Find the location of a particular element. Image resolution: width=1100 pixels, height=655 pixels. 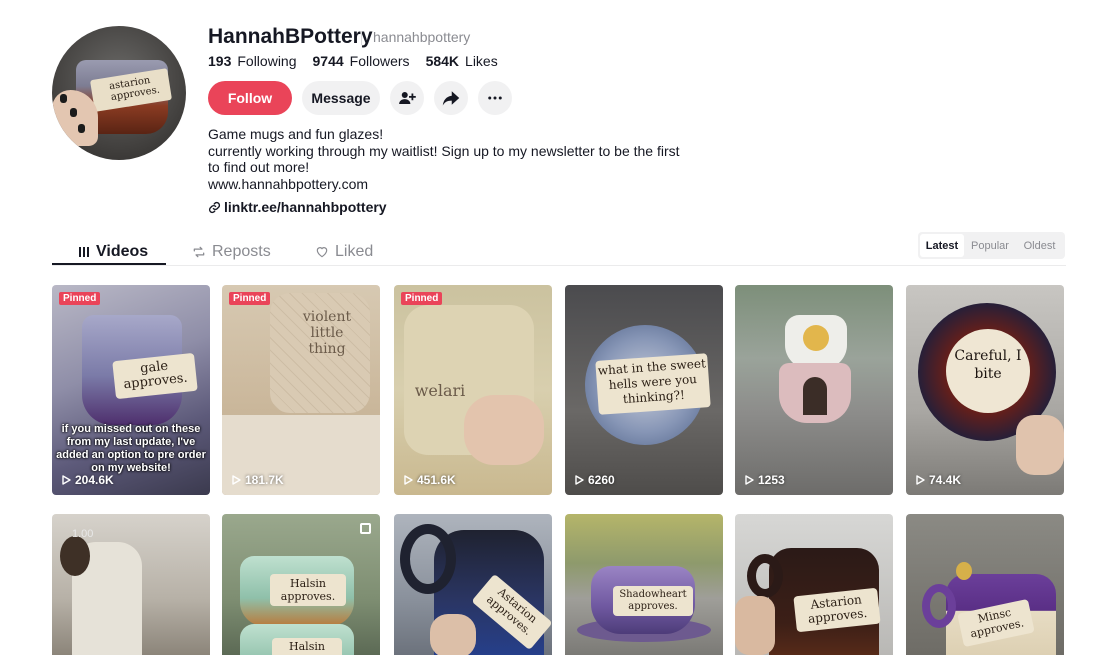

message-button: Message is located at coordinates (341, 98).